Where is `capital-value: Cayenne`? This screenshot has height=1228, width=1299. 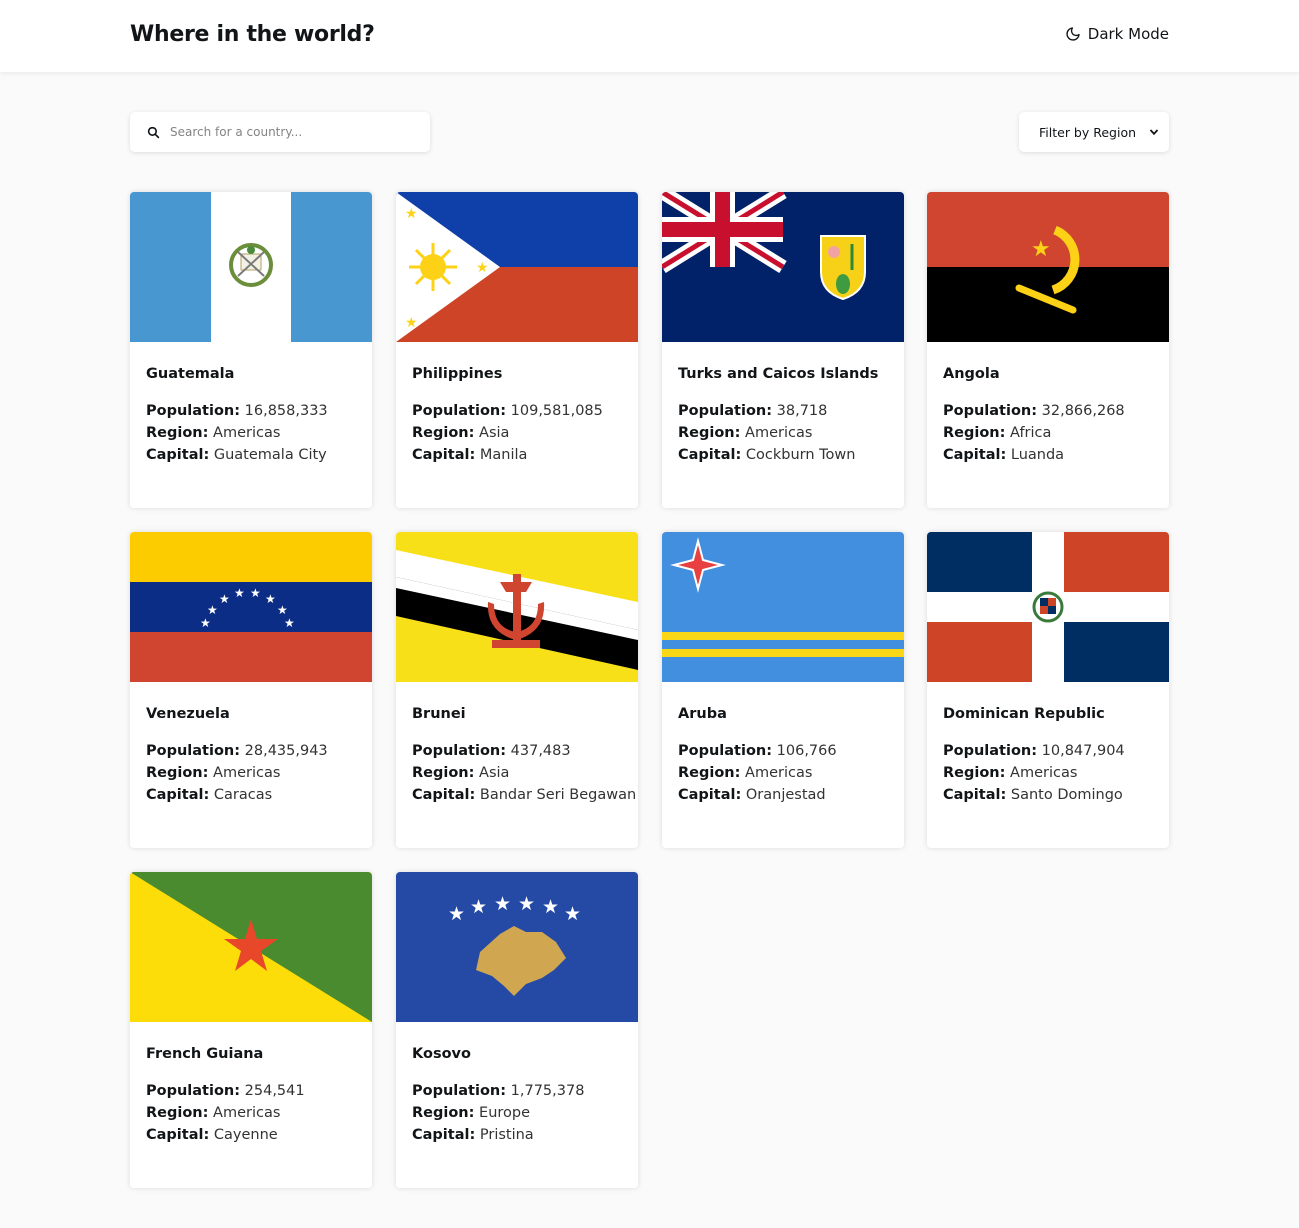
capital-value: Cayenne is located at coordinates (245, 1135).